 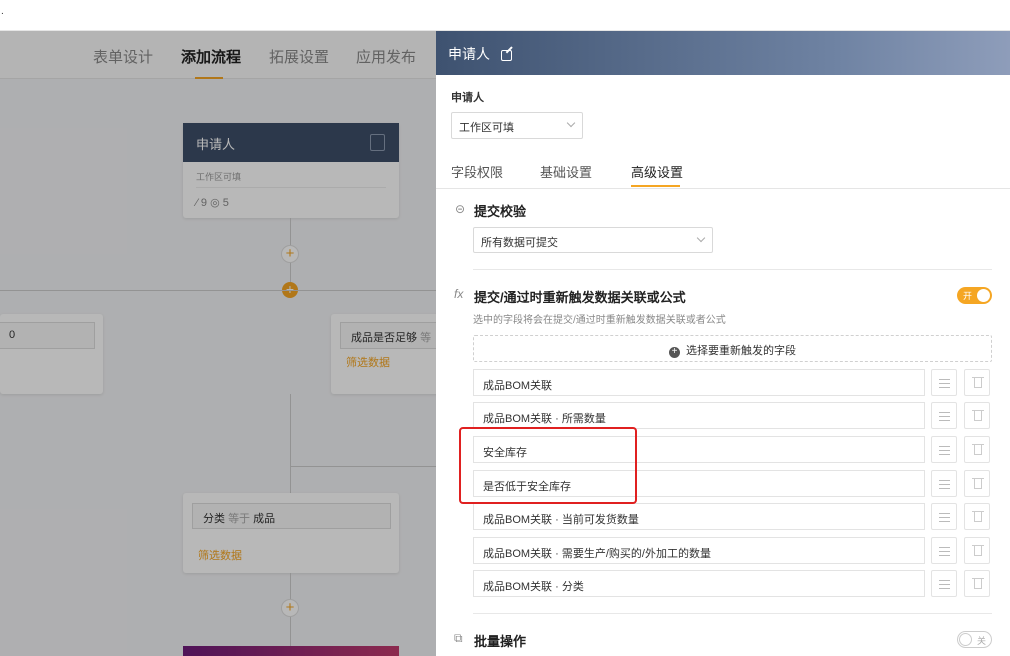 What do you see at coordinates (699, 415) in the screenshot?
I see `field-name: 成品BOM关联 · 所需数量` at bounding box center [699, 415].